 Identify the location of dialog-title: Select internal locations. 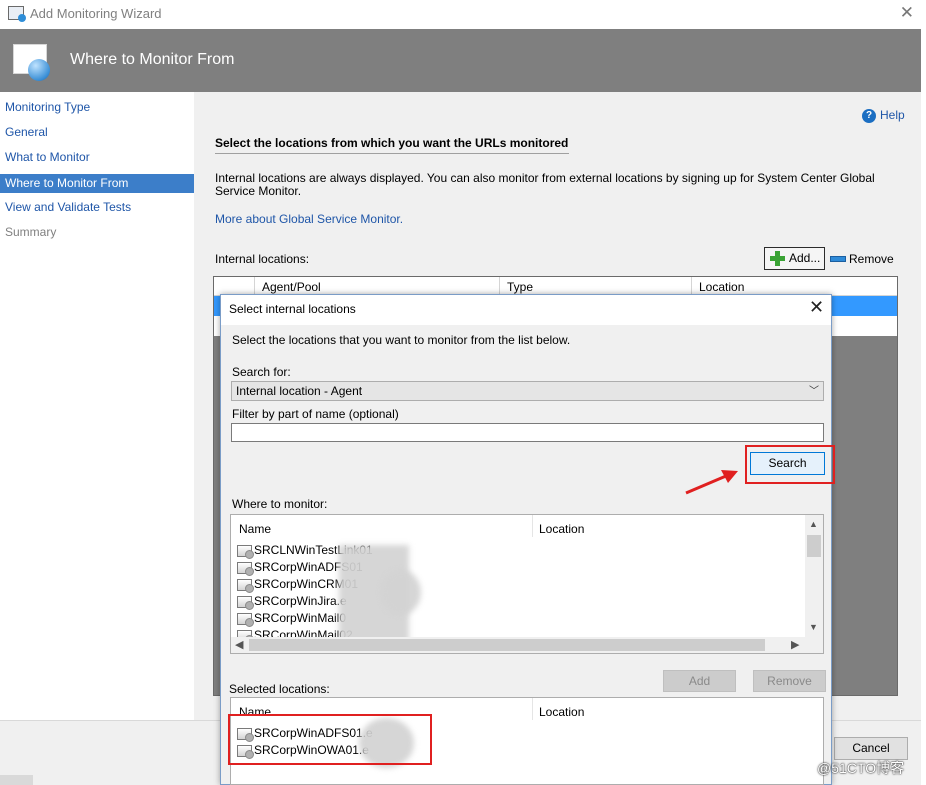
(292, 309).